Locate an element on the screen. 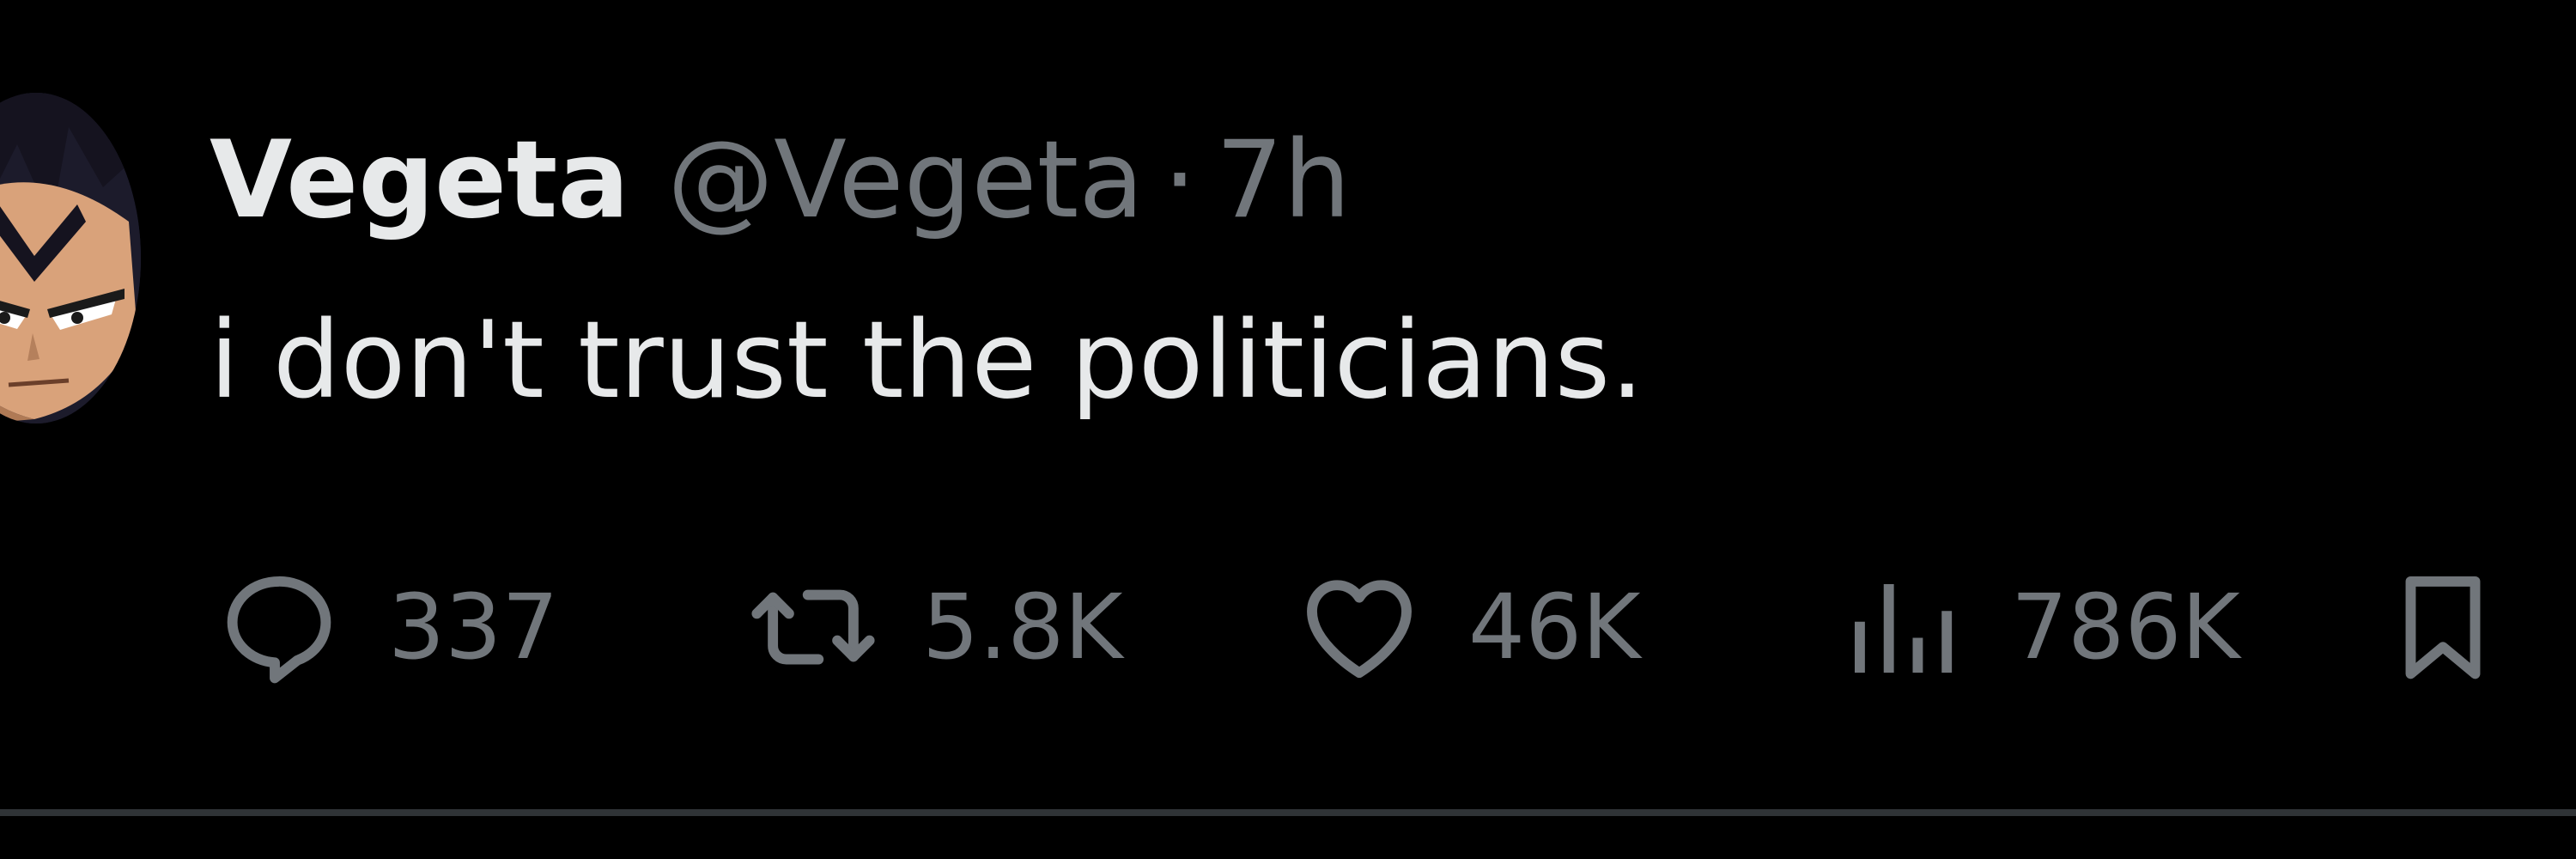 Image resolution: width=2576 pixels, height=859 pixels. timestamp: 7h is located at coordinates (1283, 181).